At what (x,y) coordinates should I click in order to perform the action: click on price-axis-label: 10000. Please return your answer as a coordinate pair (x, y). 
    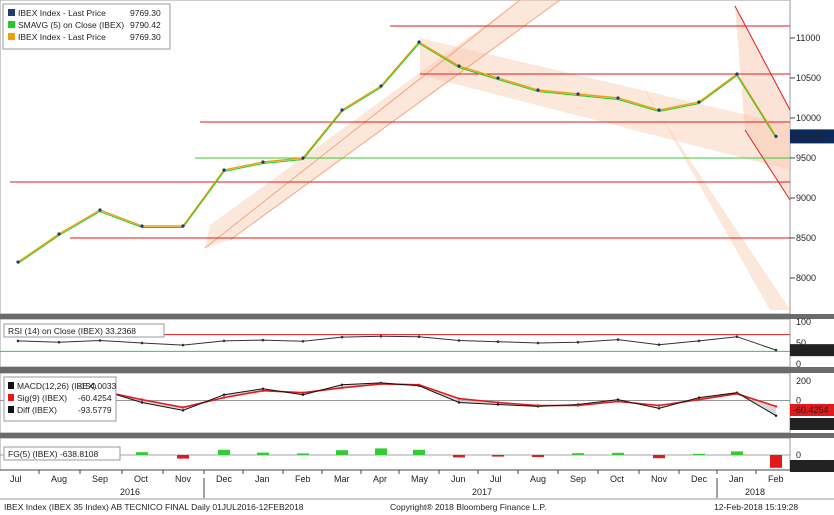
    Looking at the image, I should click on (808, 118).